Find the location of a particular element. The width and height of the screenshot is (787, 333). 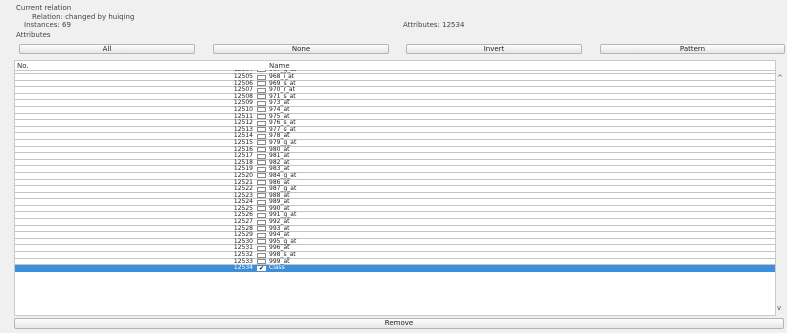

table-row: 12517 981_at is located at coordinates (395, 156).